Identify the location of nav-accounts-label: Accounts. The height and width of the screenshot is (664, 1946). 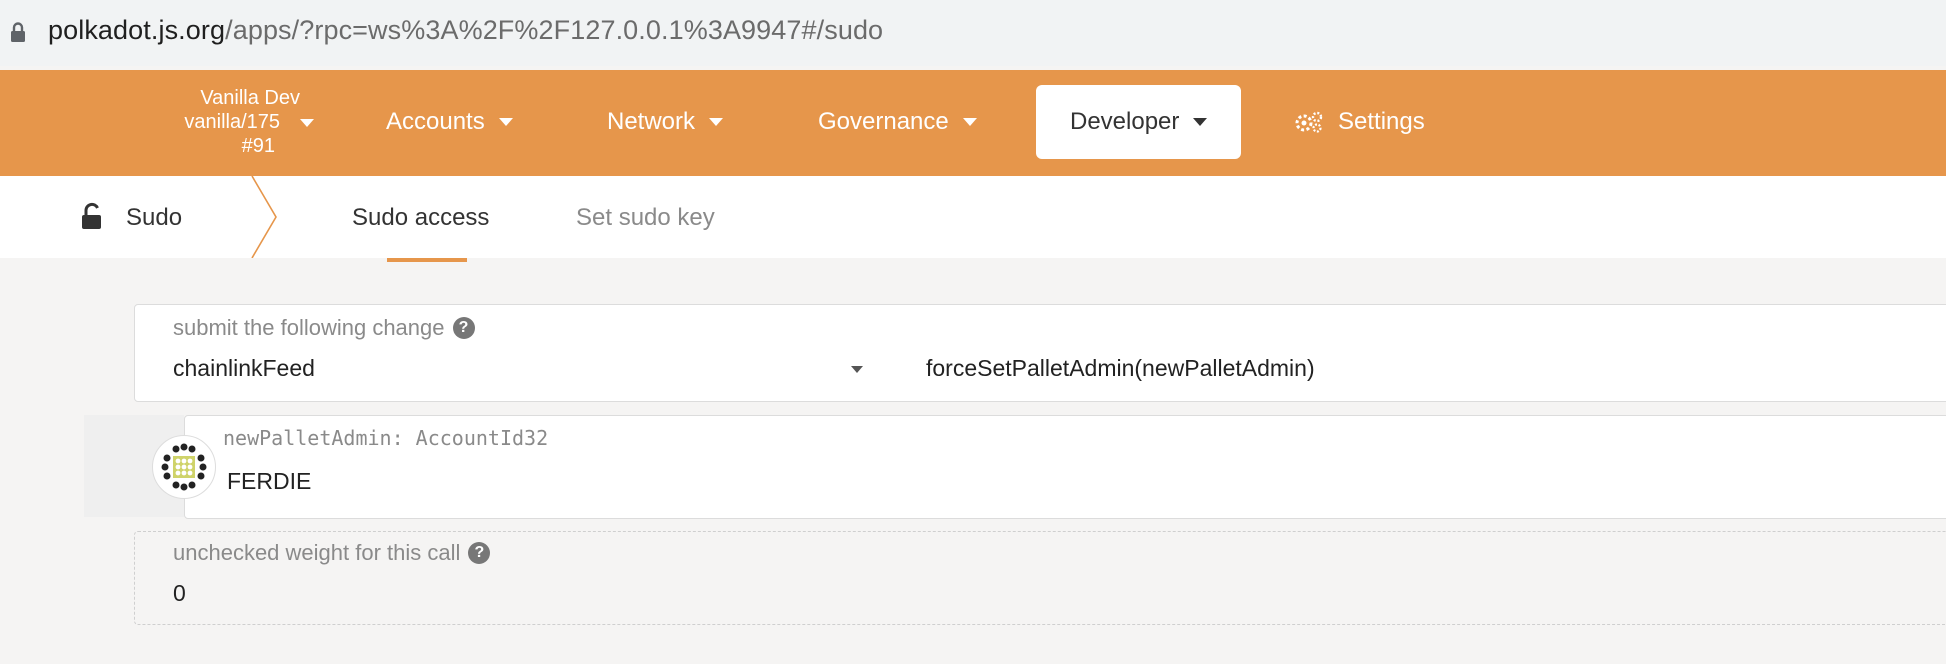
(435, 121).